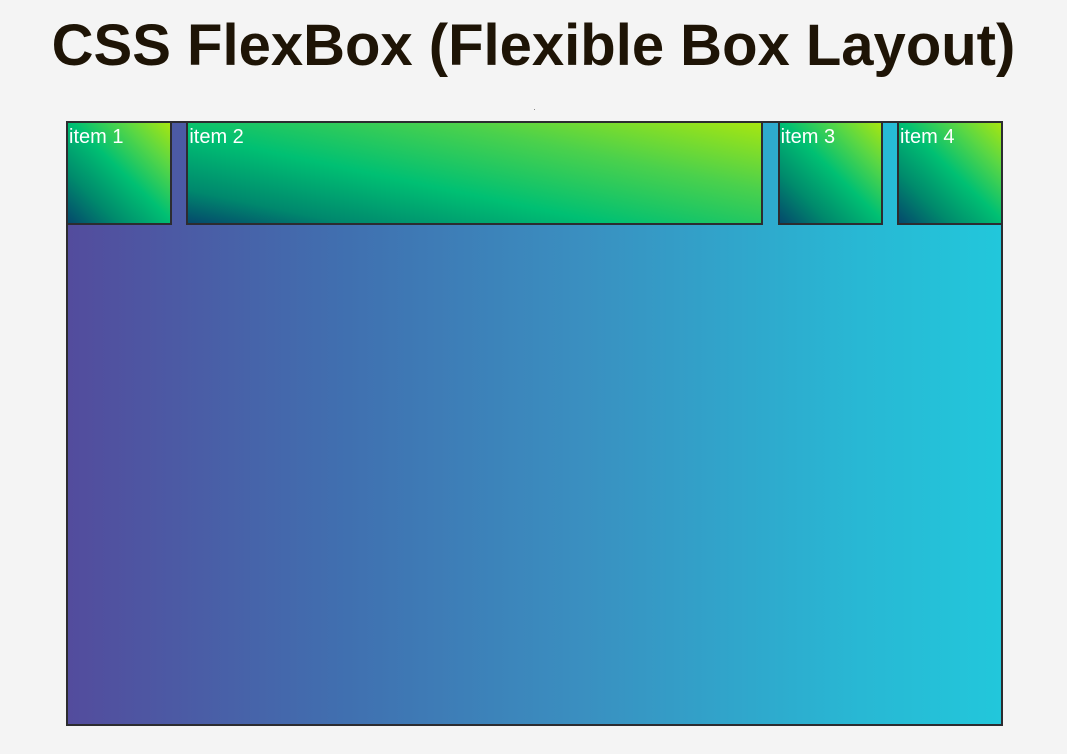 The height and width of the screenshot is (754, 1067). Describe the element at coordinates (830, 173) in the screenshot. I see `flex-item-3: item 3` at that location.